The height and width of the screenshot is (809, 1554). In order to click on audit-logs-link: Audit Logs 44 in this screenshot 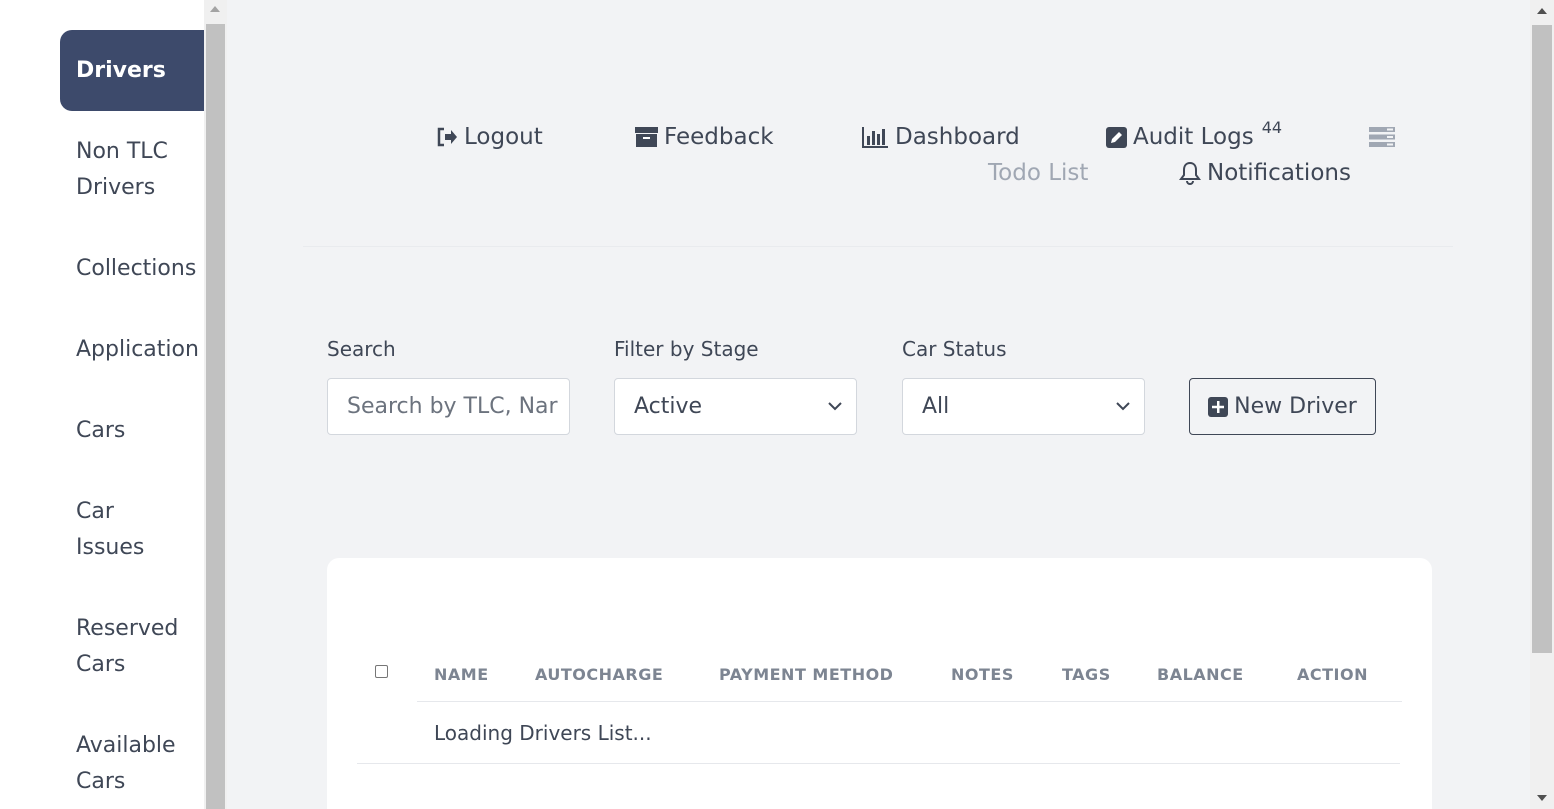, I will do `click(1194, 134)`.